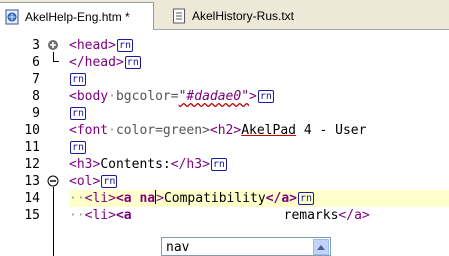 Image resolution: width=449 pixels, height=256 pixels. I want to click on tab-akelhistory-rus: AkelHistory-Rus.txt, so click(246, 16).